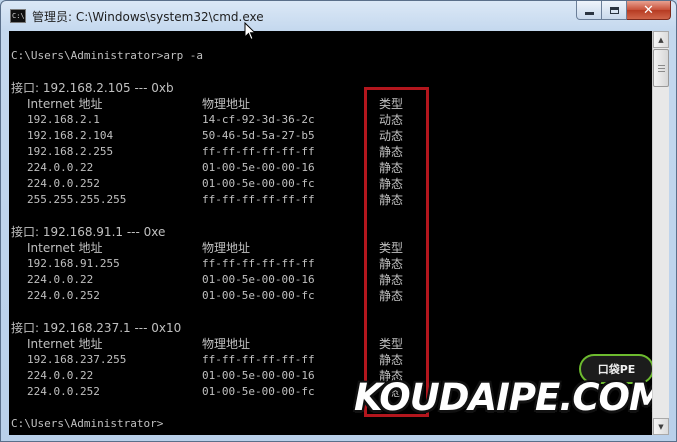 This screenshot has width=677, height=442. Describe the element at coordinates (70, 151) in the screenshot. I see `ip-address: 192.168.2.255` at that location.